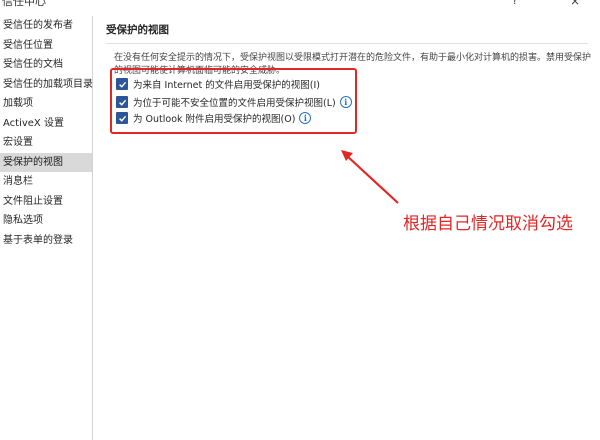  I want to click on sidebar-item-trusted-addin-catalogs: 受信任的加载项目录, so click(46, 85).